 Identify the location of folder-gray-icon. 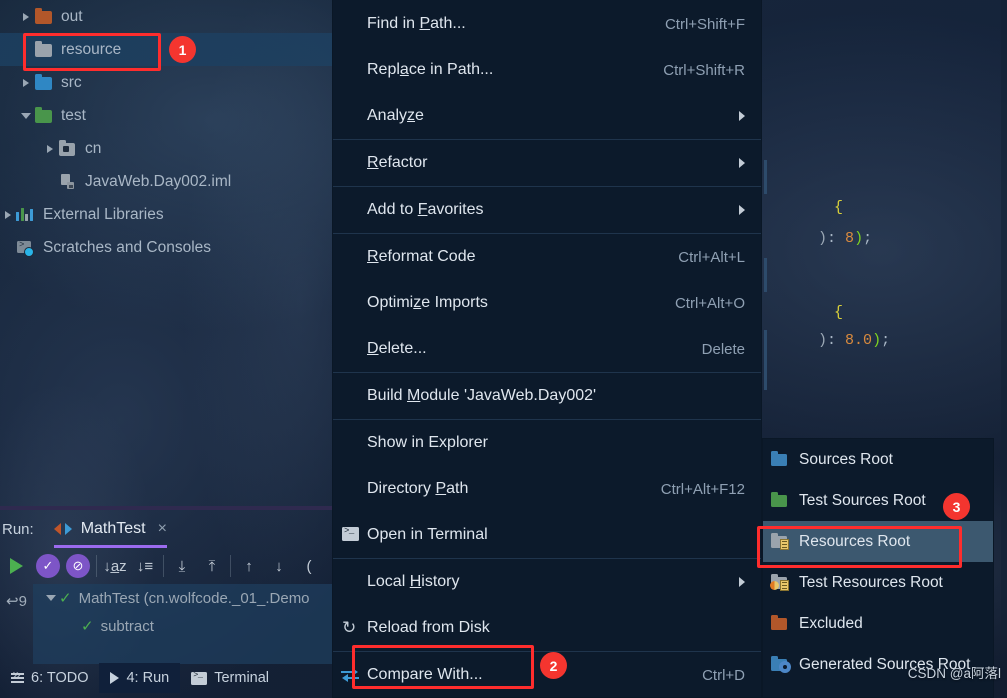
(44, 50).